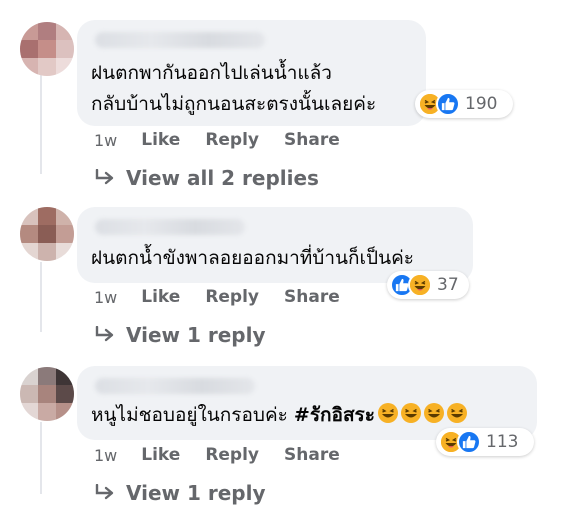 This screenshot has width=587, height=526. Describe the element at coordinates (334, 415) in the screenshot. I see `hashtag-link: #รักอิสระ` at that location.